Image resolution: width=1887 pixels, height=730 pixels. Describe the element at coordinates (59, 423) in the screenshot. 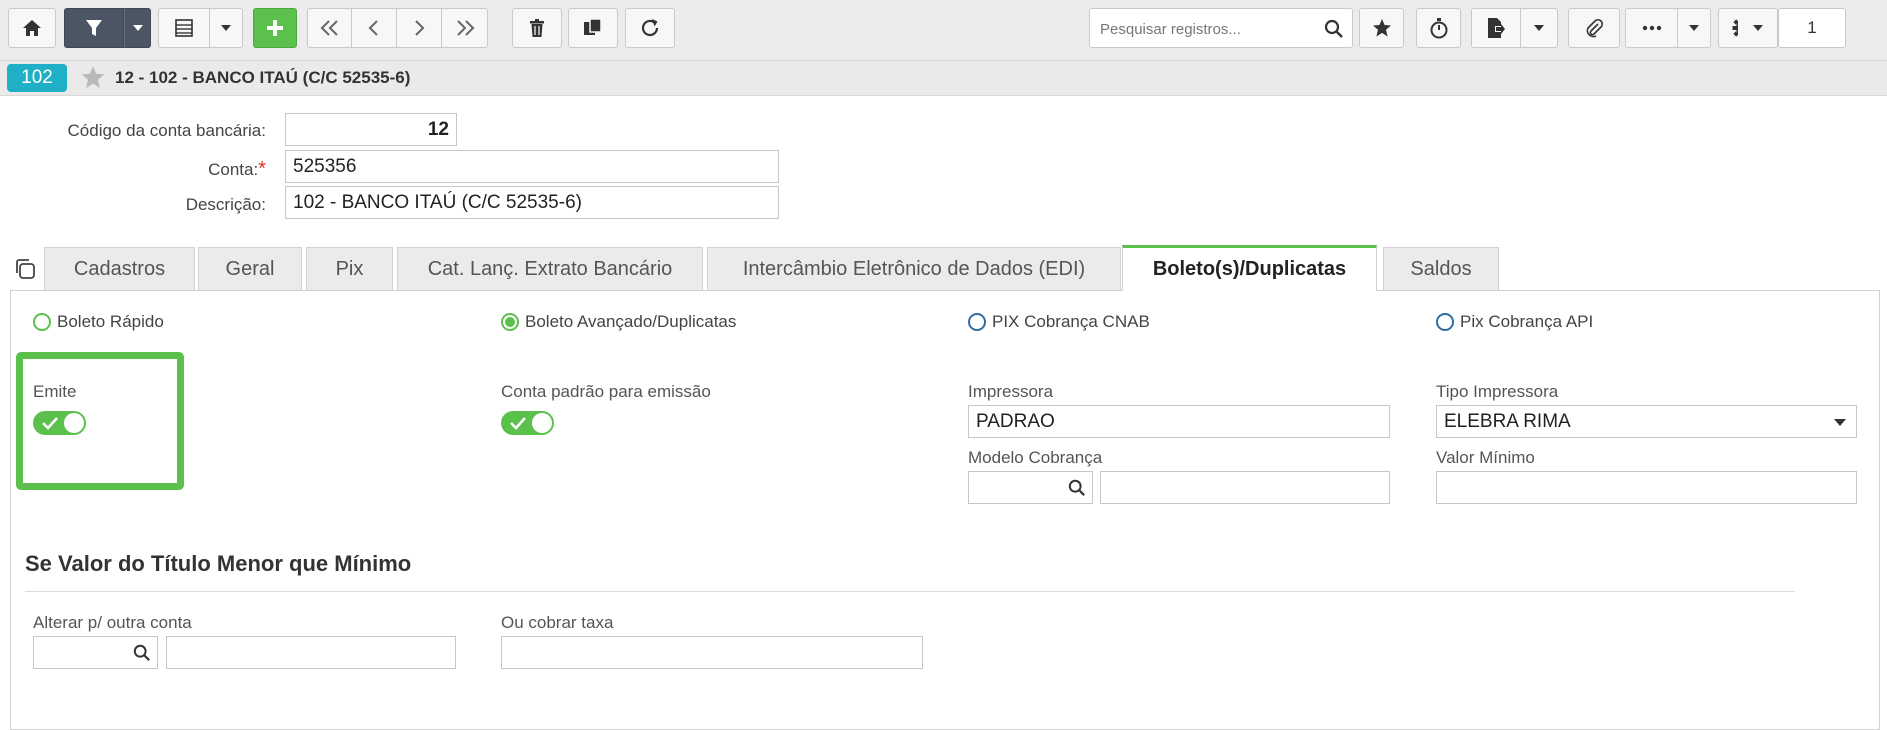

I see `emite-toggle` at that location.